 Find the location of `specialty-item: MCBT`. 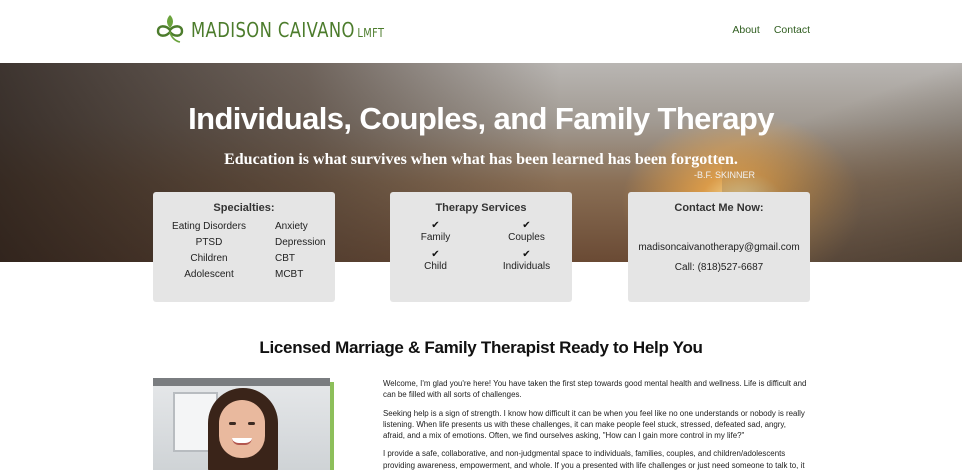

specialty-item: MCBT is located at coordinates (289, 274).